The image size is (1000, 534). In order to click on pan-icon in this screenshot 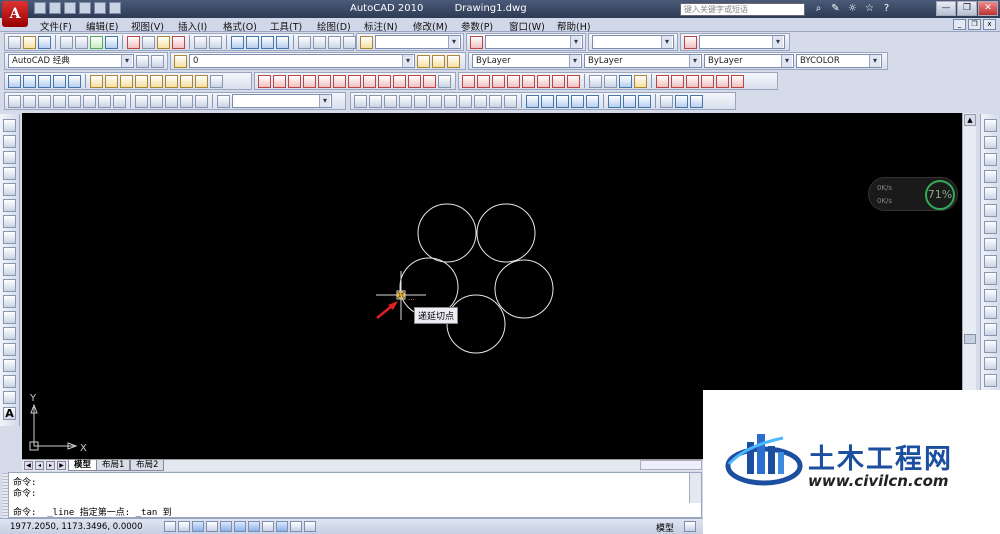, I will do `click(237, 42)`.